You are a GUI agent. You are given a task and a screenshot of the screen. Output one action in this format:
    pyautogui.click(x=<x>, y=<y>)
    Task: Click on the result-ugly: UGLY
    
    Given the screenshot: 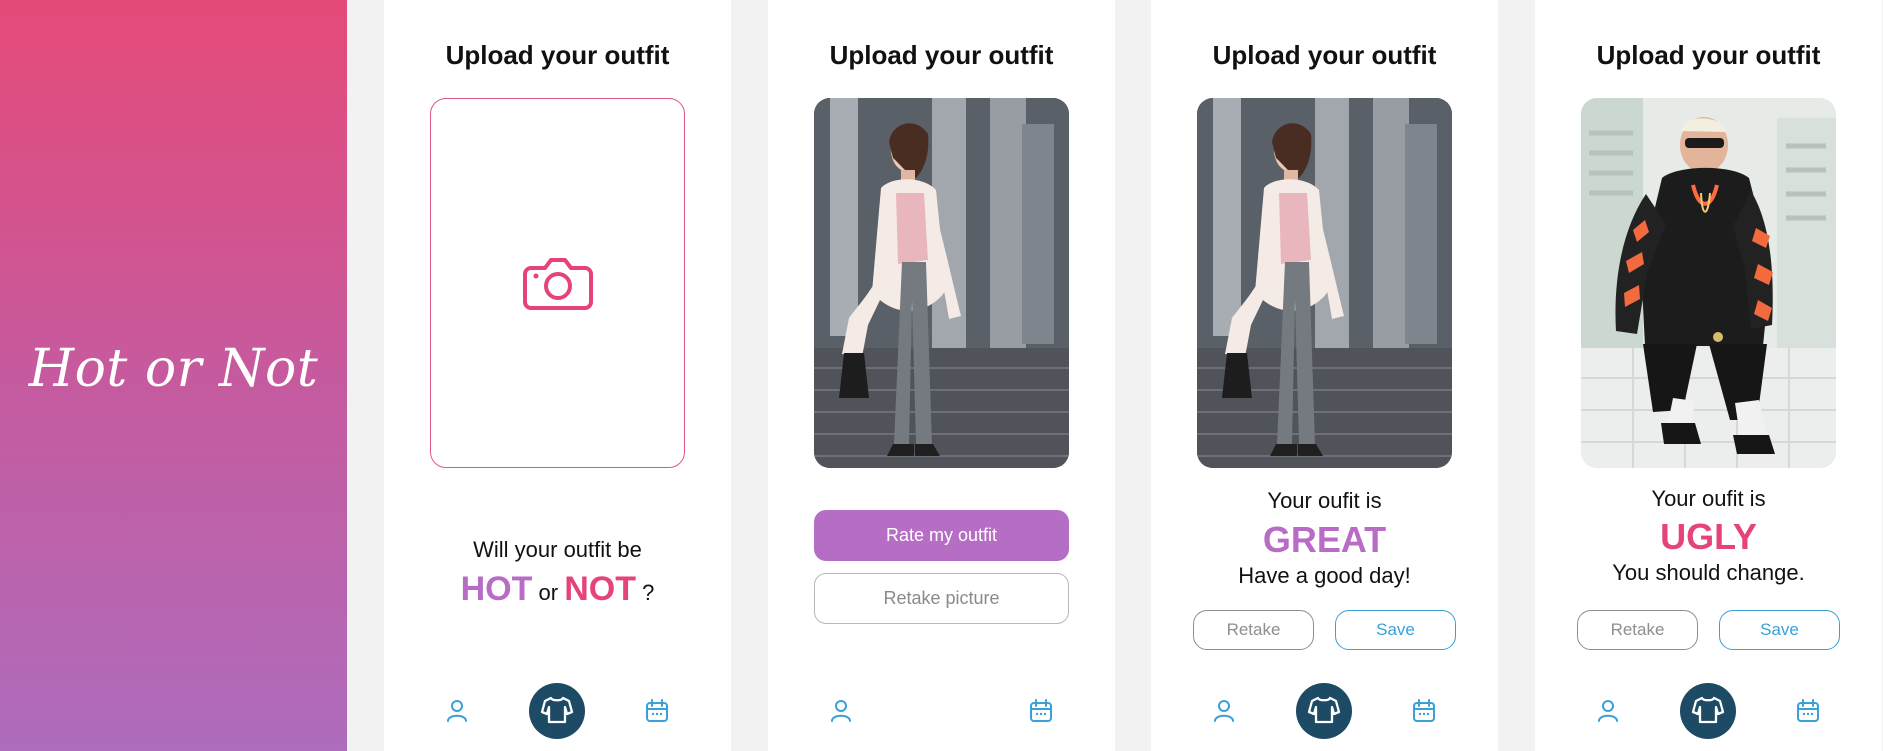 What is the action you would take?
    pyautogui.click(x=1708, y=536)
    